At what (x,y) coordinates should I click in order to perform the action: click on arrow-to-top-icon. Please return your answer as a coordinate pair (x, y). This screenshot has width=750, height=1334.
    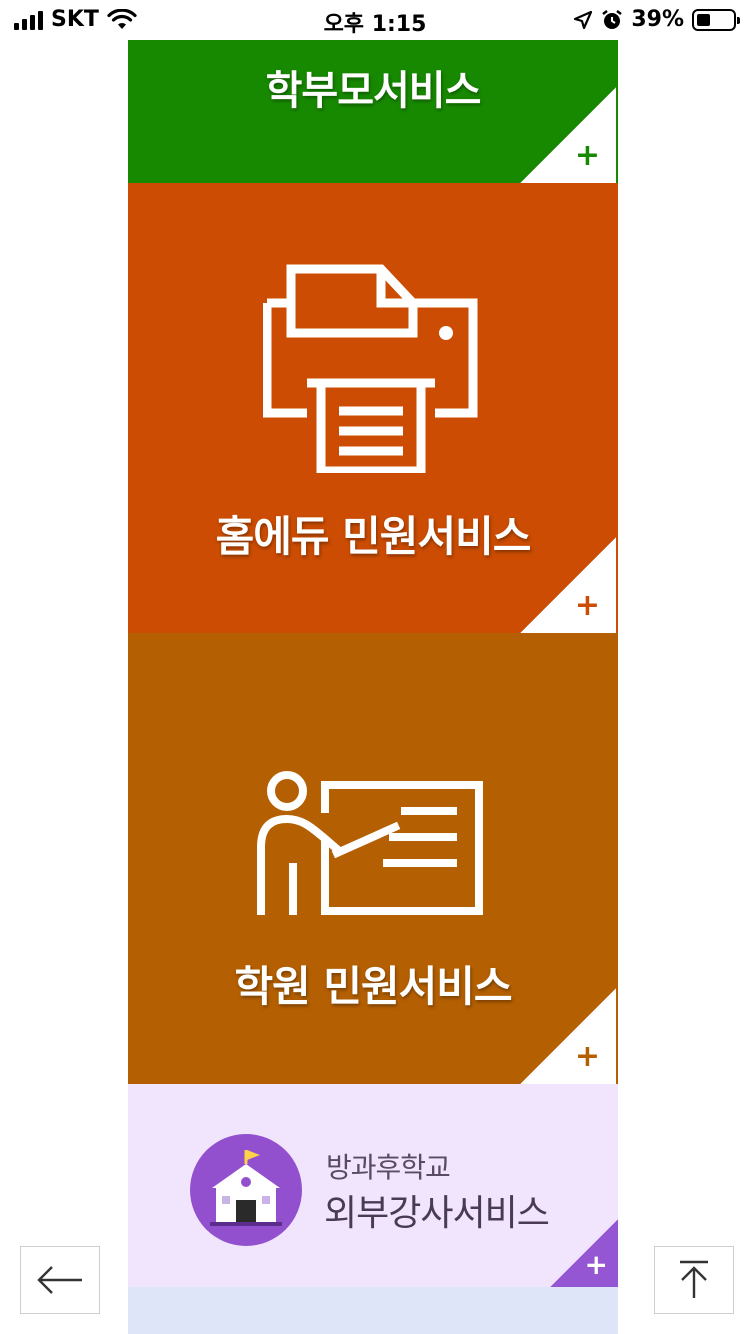
    Looking at the image, I should click on (694, 1279).